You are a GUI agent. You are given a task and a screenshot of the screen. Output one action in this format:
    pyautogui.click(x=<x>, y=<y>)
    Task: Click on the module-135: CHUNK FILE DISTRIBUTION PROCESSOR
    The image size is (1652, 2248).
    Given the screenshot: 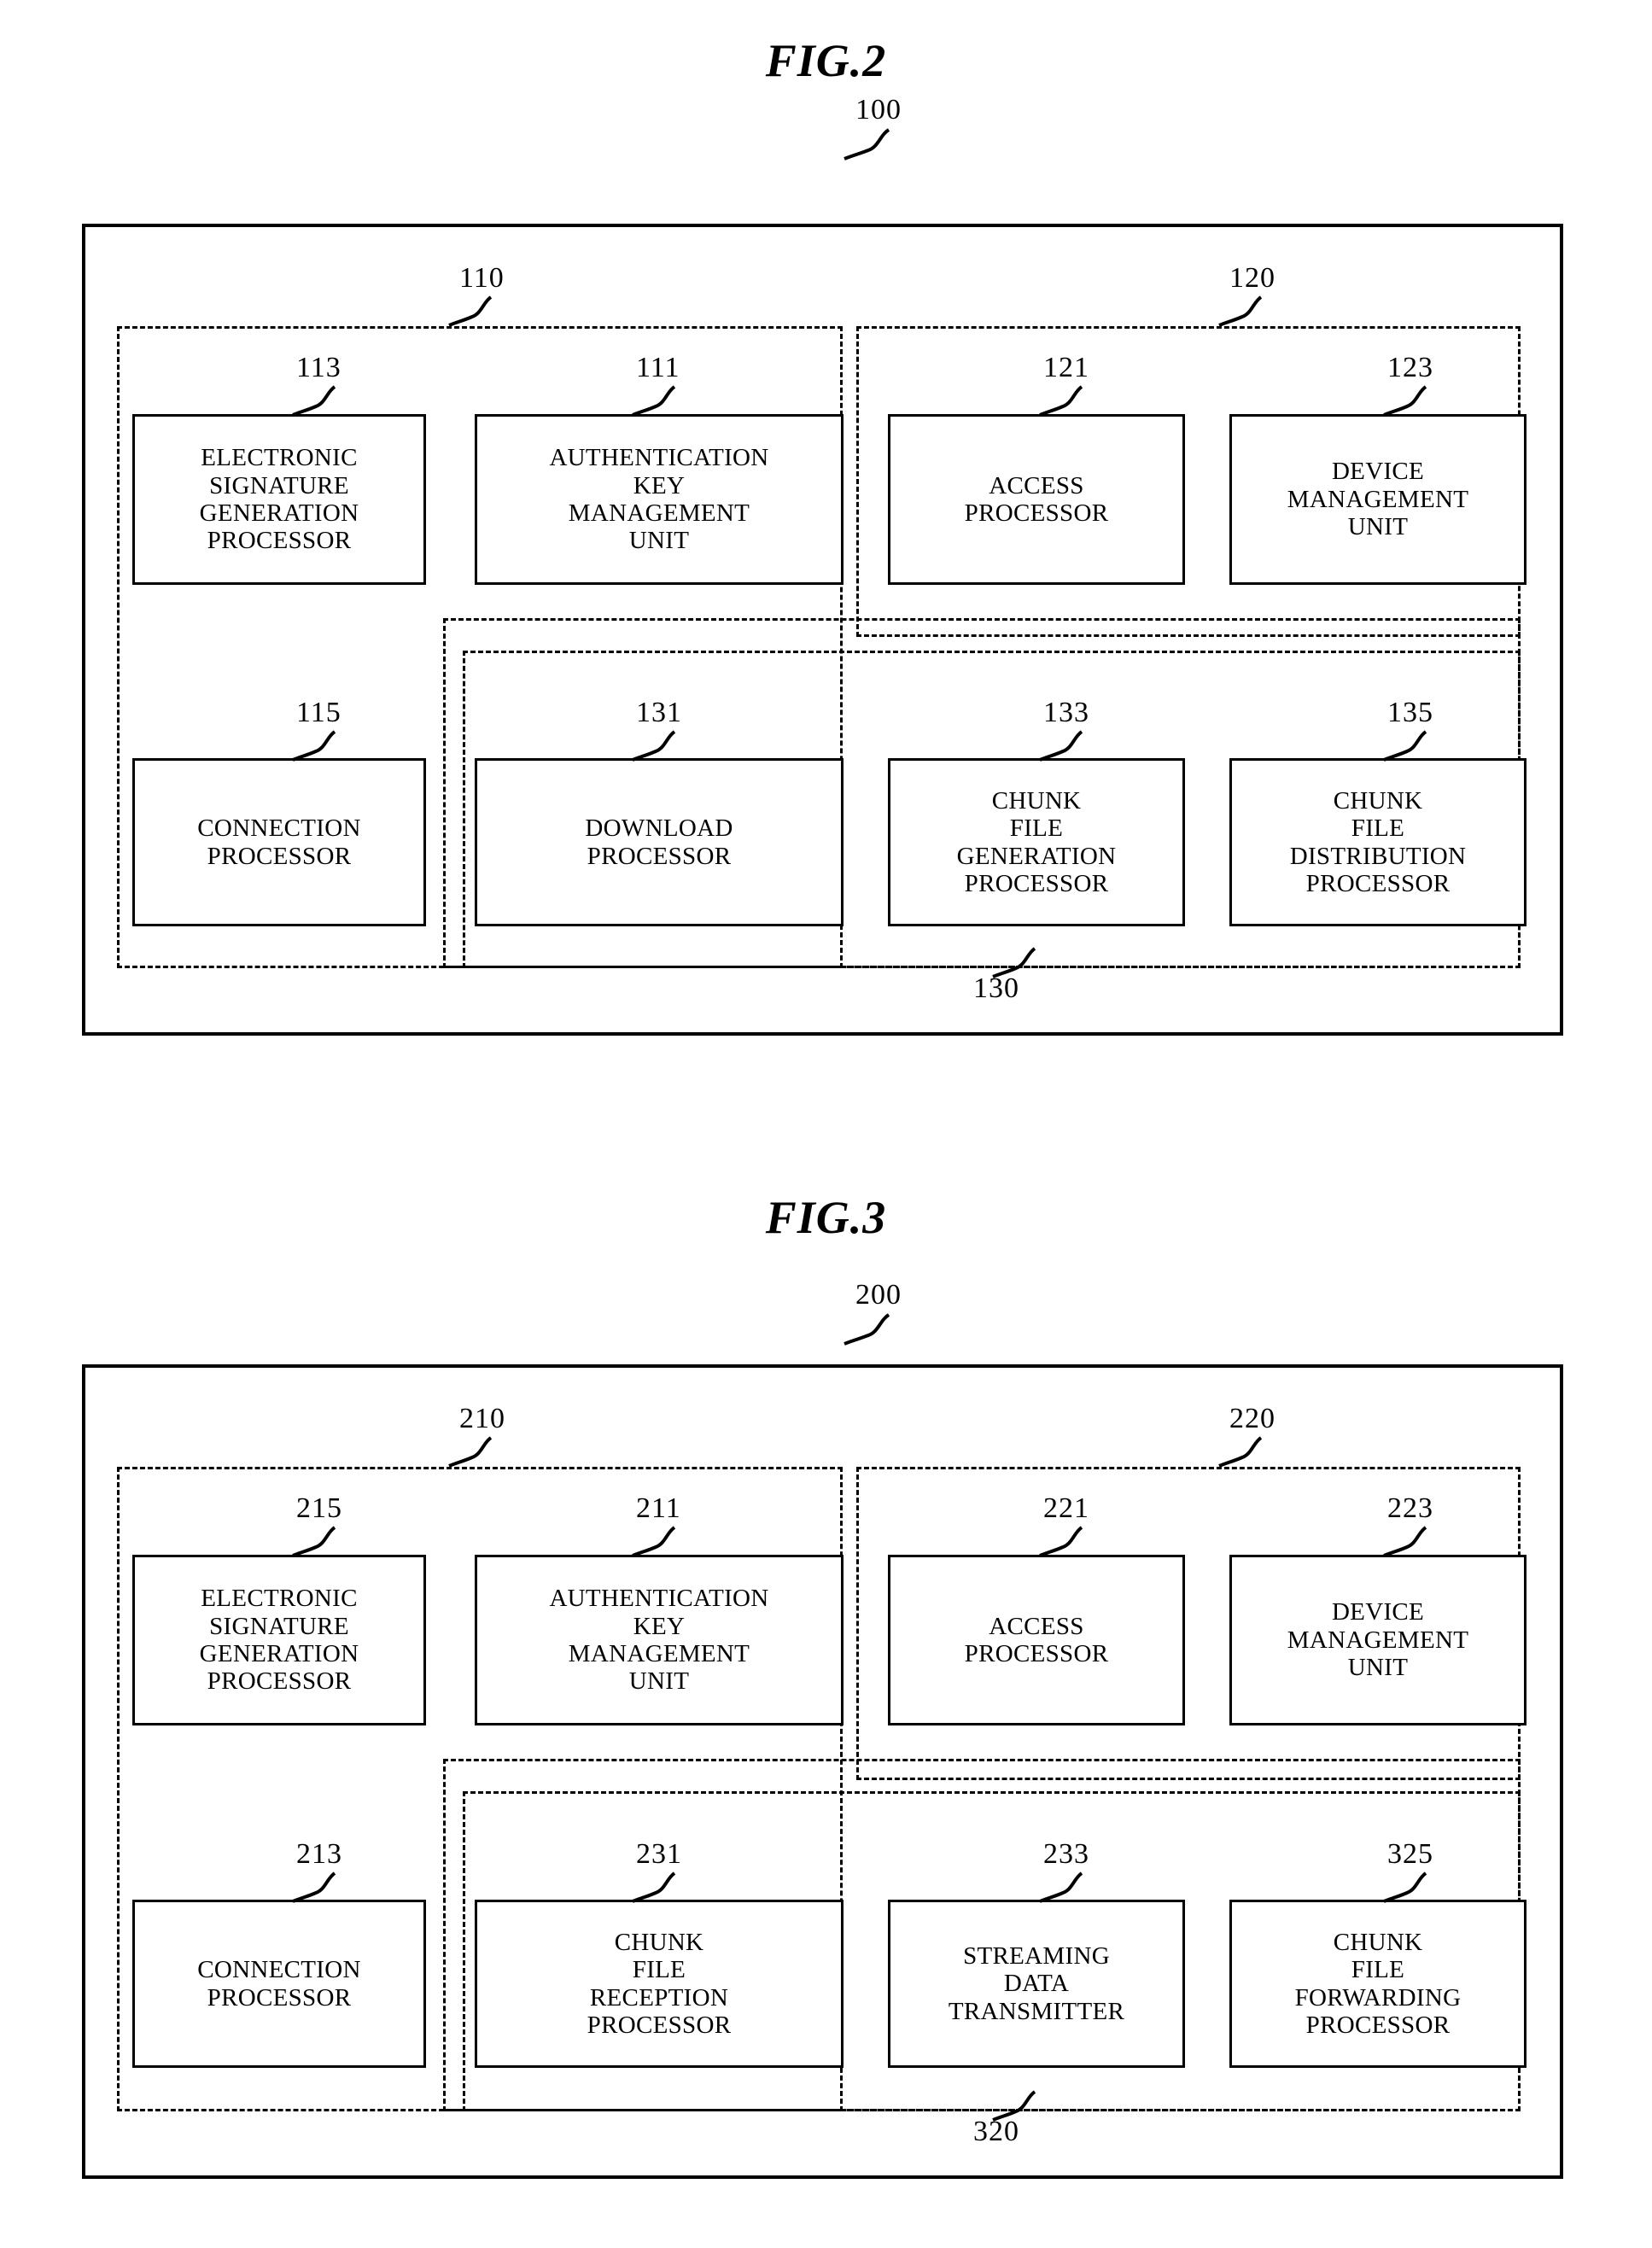 What is the action you would take?
    pyautogui.click(x=1377, y=842)
    